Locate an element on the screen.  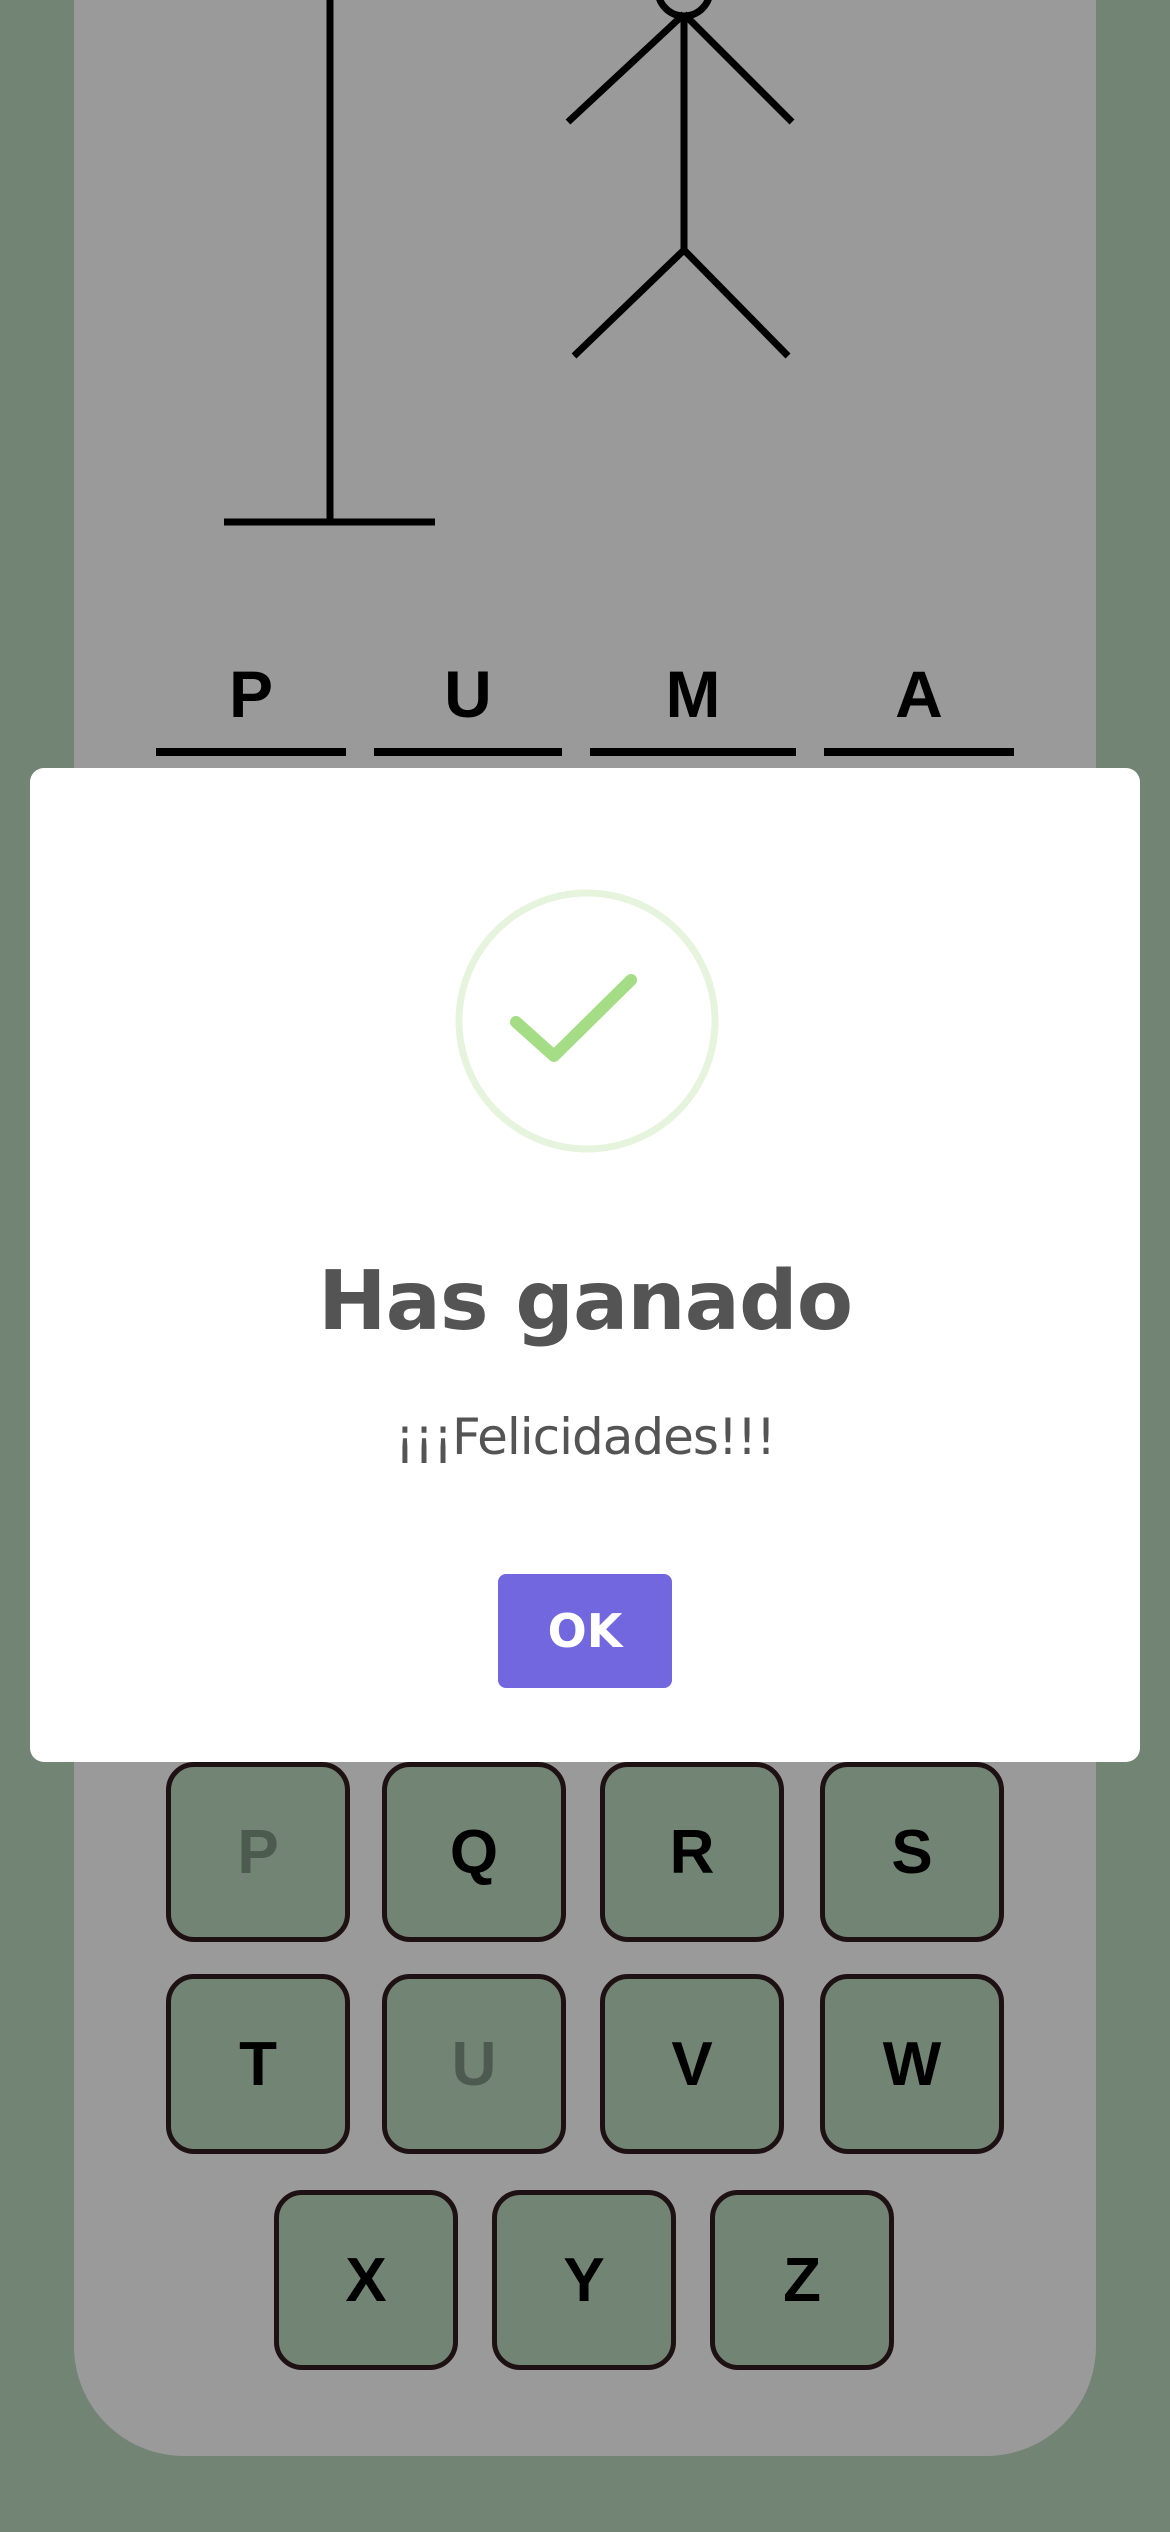
word-letter-slot: P is located at coordinates (251, 698).